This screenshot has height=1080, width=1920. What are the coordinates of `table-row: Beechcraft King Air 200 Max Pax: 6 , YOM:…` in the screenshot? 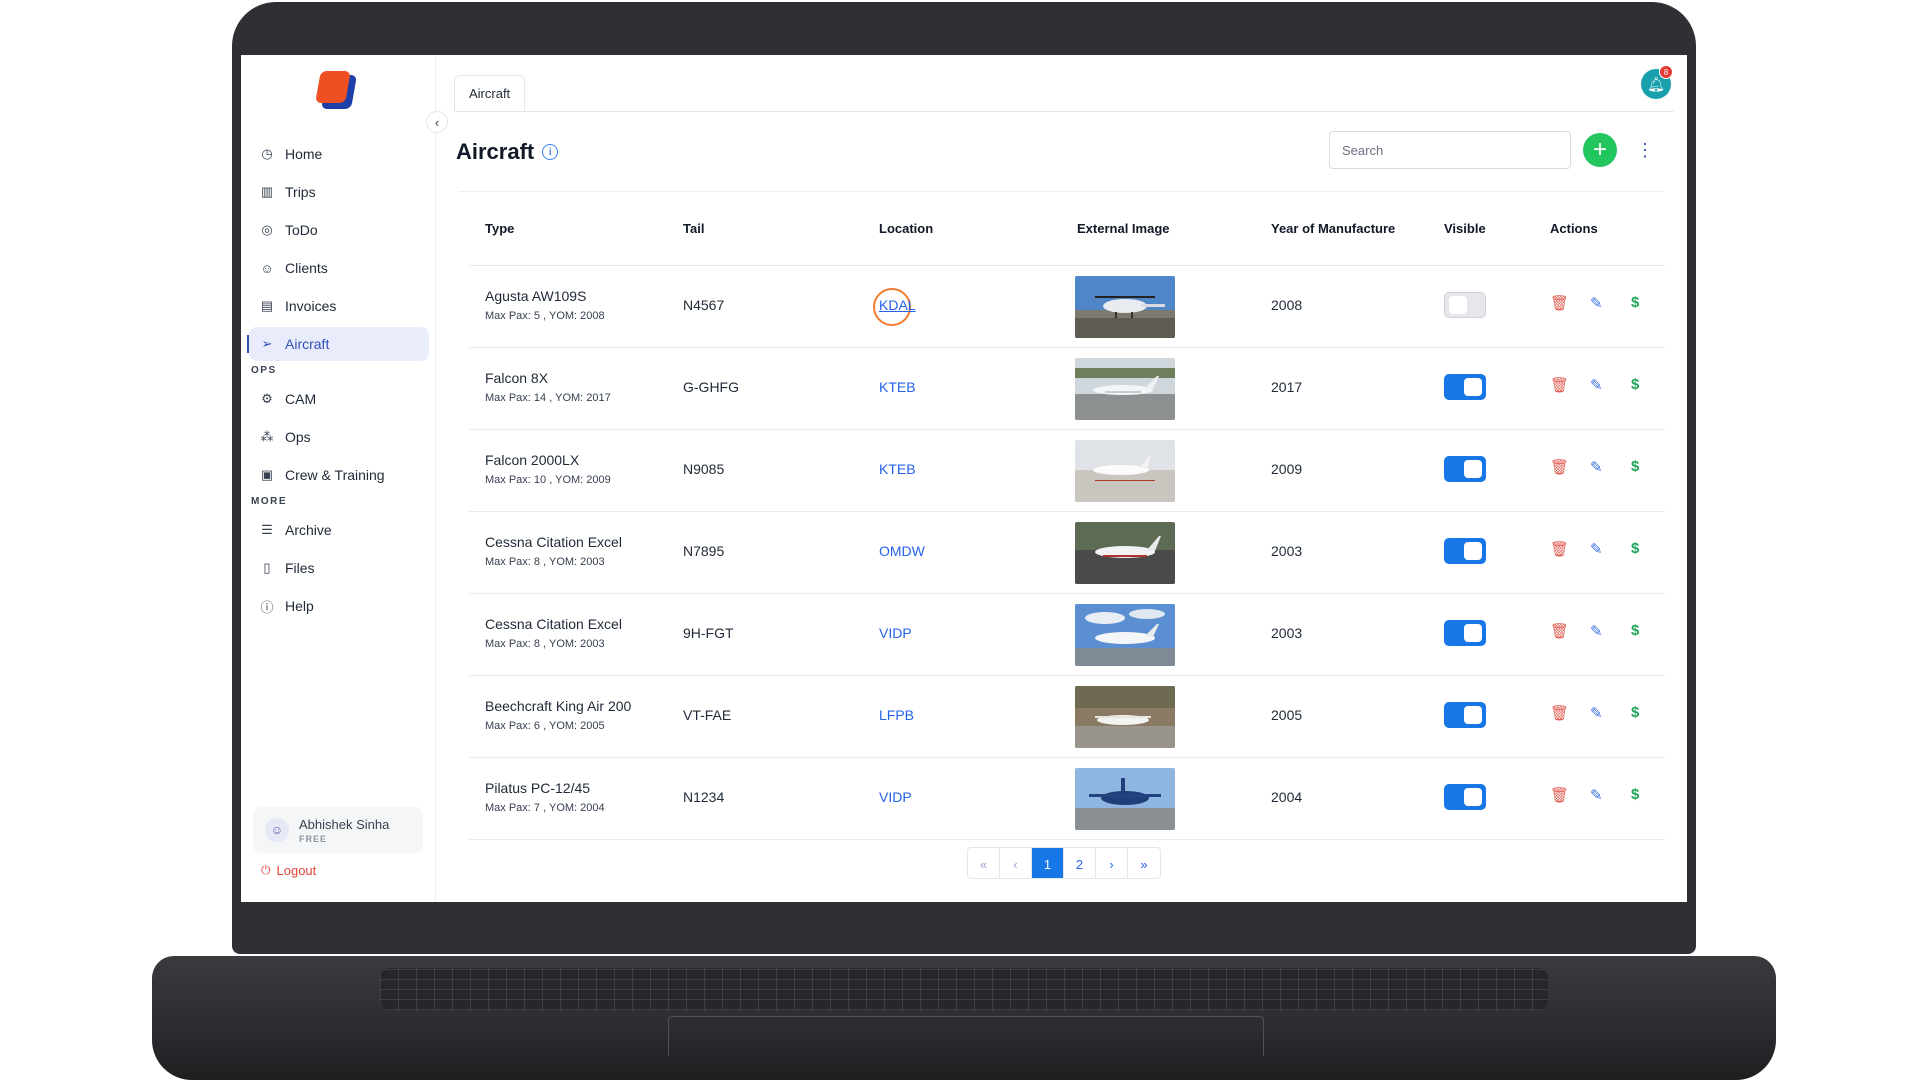 It's located at (1067, 717).